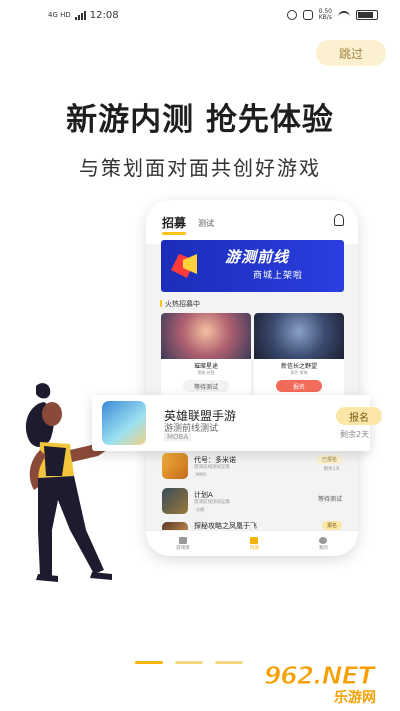  I want to click on featured-game-tag: MOBA, so click(178, 437).